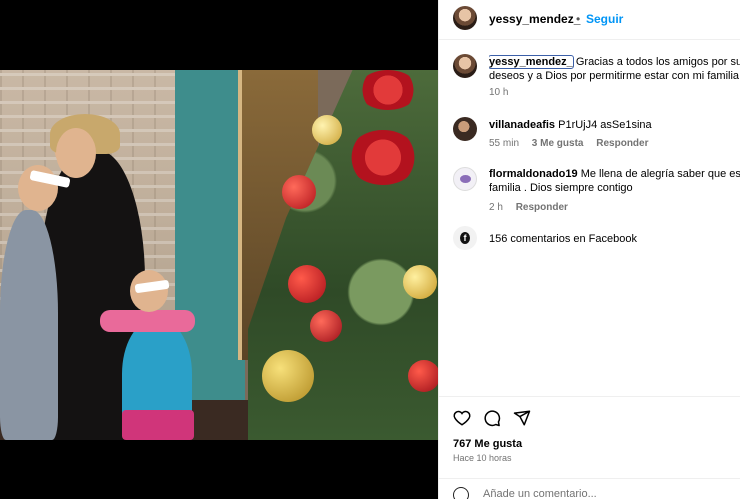 This screenshot has height=499, width=740. I want to click on avatar, so click(465, 18).